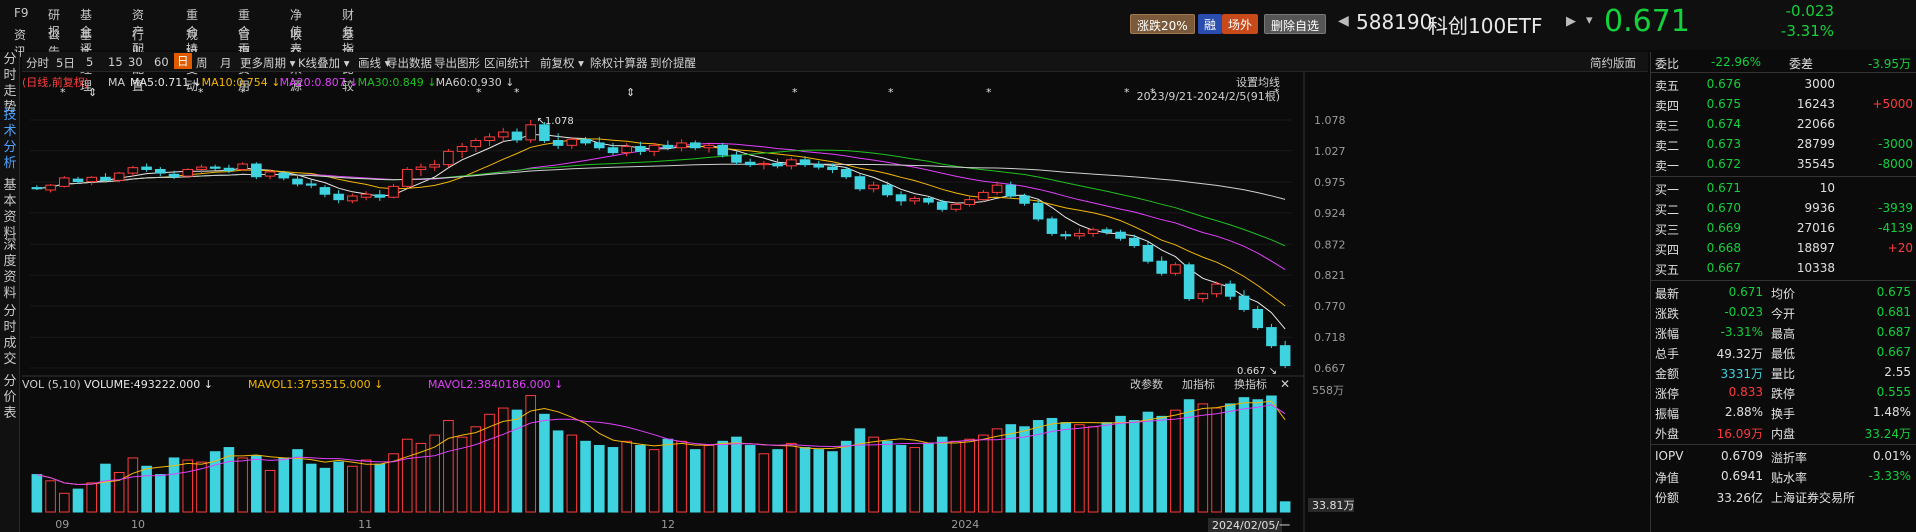  Describe the element at coordinates (1146, 384) in the screenshot. I see `vol-button-0: 改参数` at that location.